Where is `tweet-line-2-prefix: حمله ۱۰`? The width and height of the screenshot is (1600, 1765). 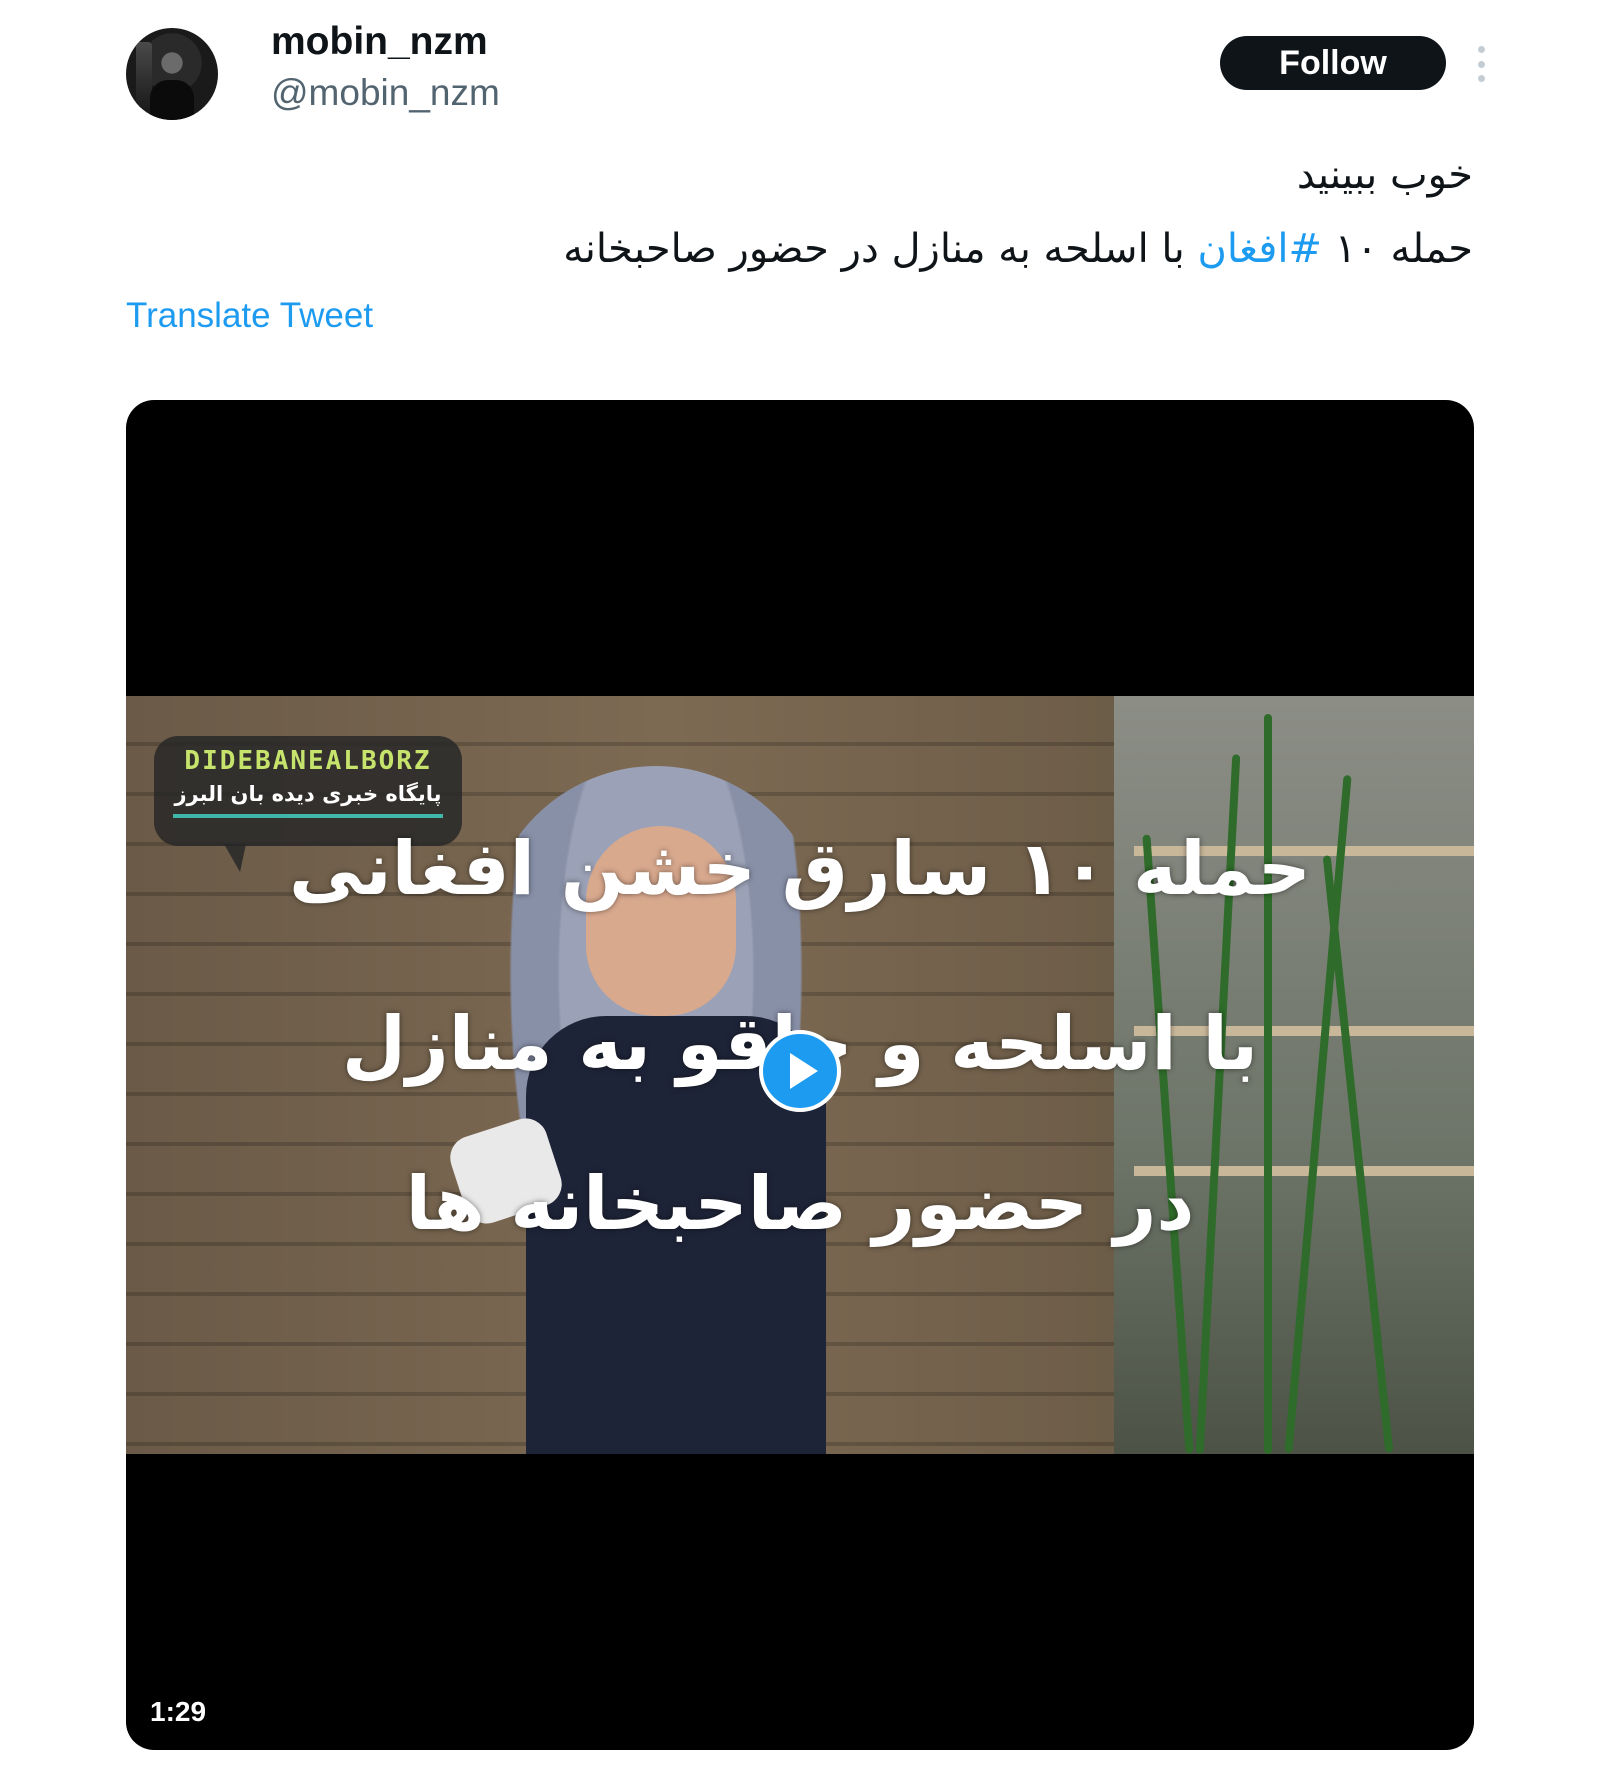
tweet-line-2-prefix: حمله ۱۰ is located at coordinates (1397, 249).